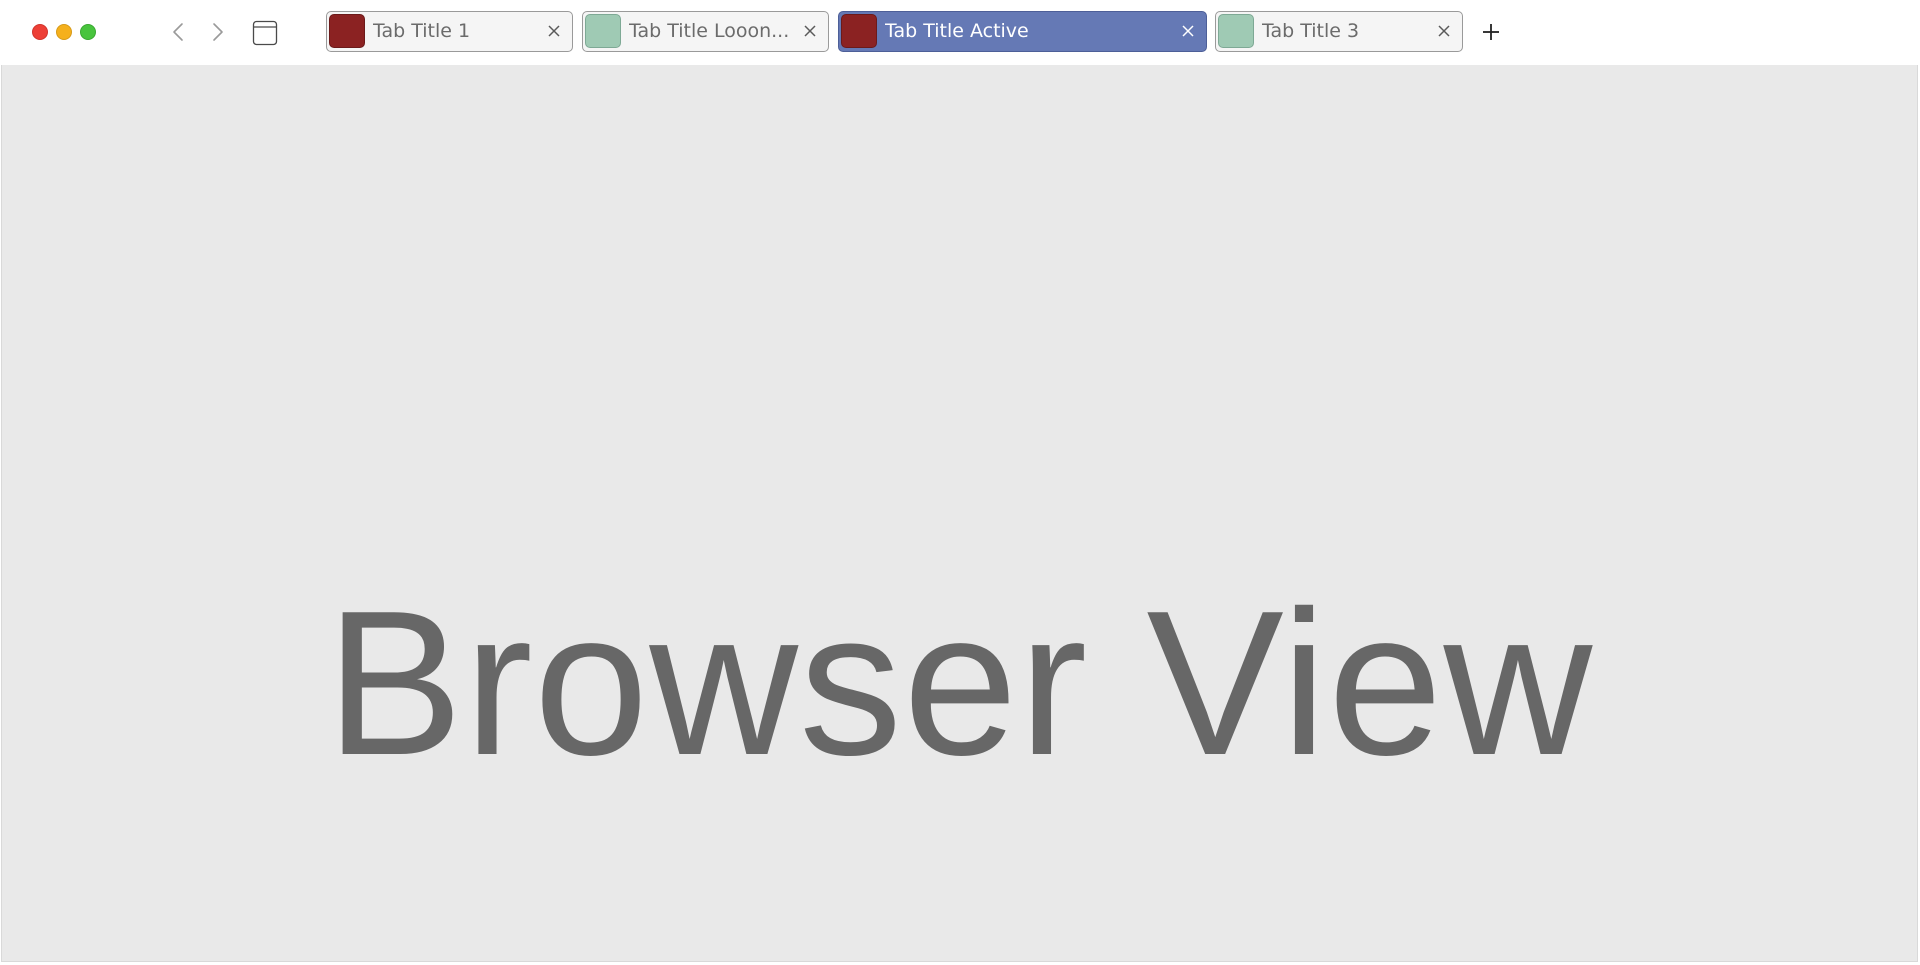  I want to click on back-button, so click(178, 32).